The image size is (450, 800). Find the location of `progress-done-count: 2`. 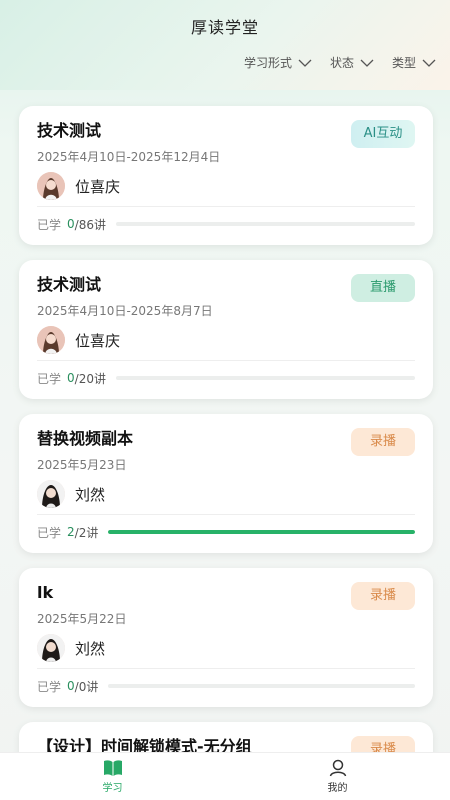

progress-done-count: 2 is located at coordinates (71, 532).